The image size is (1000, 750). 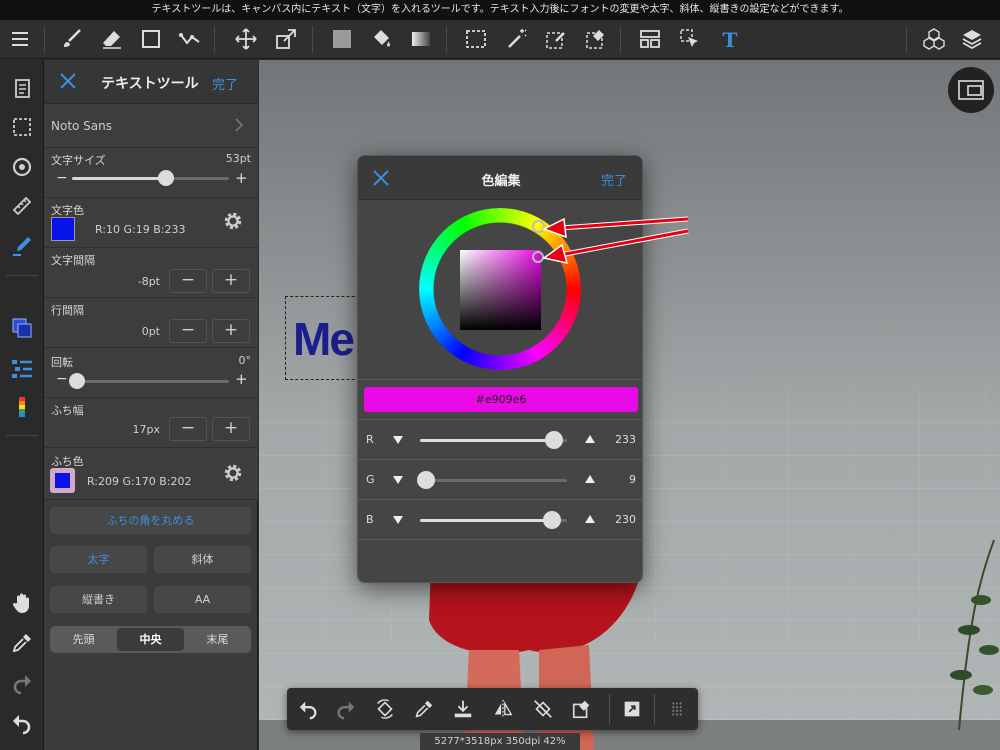 What do you see at coordinates (690, 39) in the screenshot?
I see `operation-tool-icon` at bounding box center [690, 39].